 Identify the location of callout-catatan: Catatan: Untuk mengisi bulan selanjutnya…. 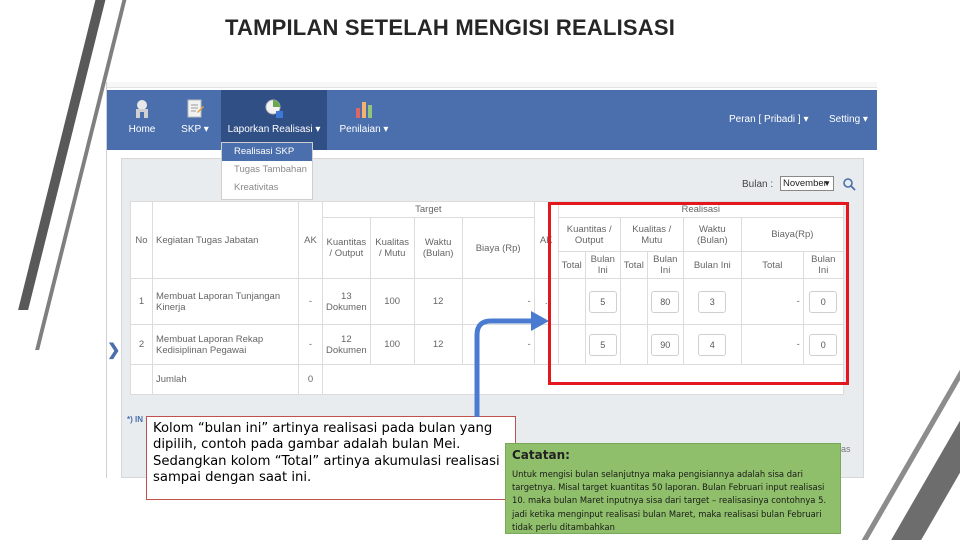
(673, 488).